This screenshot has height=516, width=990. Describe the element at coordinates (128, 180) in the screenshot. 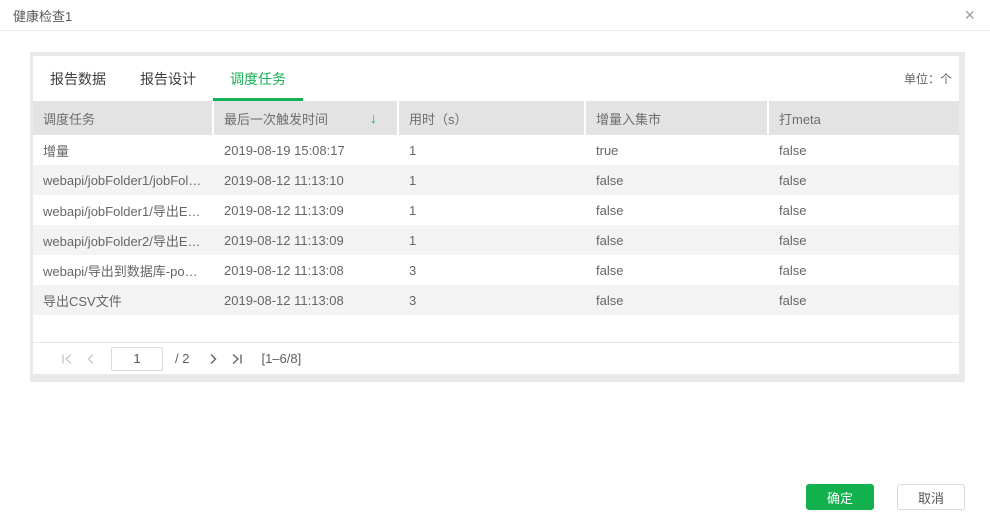

I see `cell-task: webapi/jobFolder1/jobFolder1-1/` at that location.